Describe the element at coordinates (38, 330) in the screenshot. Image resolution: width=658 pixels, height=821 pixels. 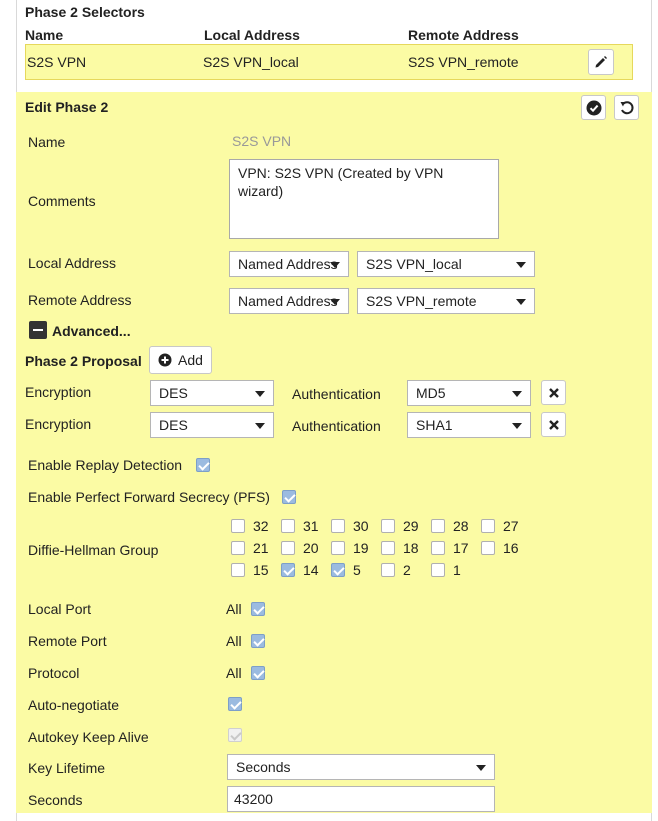
I see `collapse-minus-icon` at that location.